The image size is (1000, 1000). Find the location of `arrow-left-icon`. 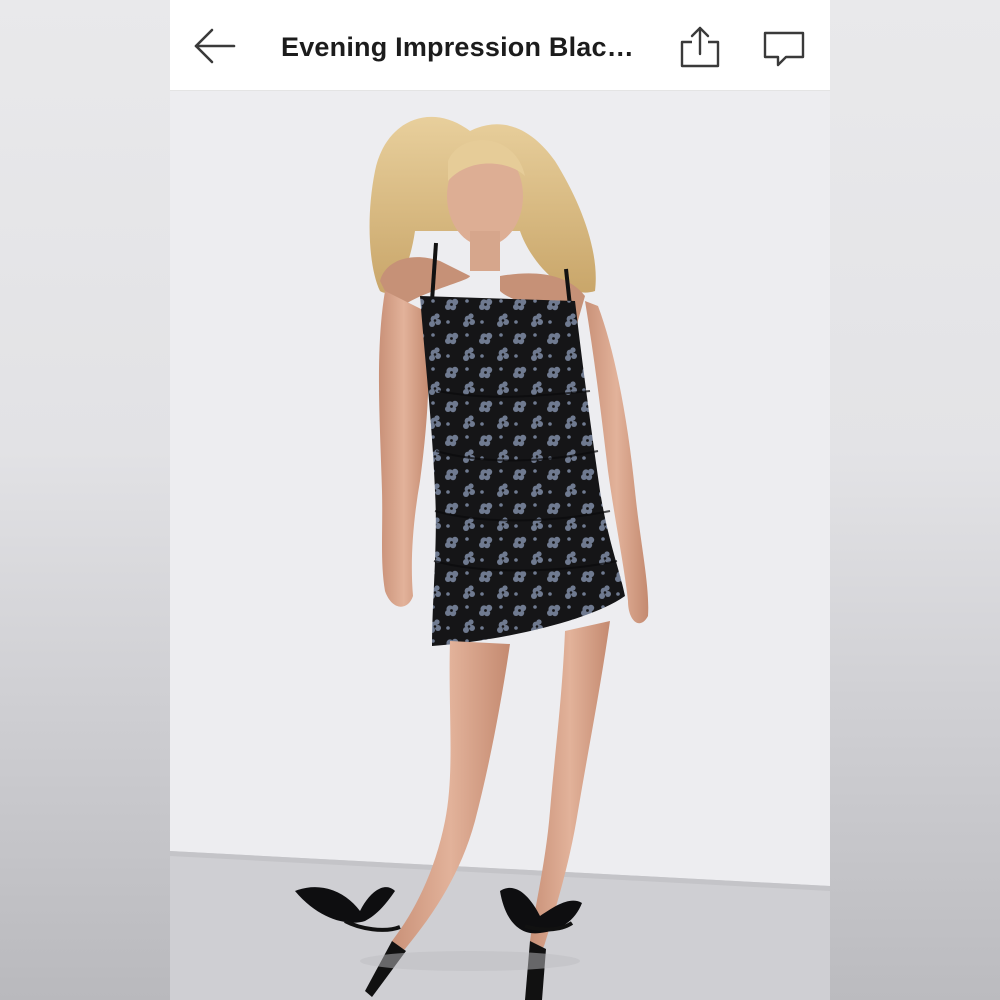

arrow-left-icon is located at coordinates (215, 46).